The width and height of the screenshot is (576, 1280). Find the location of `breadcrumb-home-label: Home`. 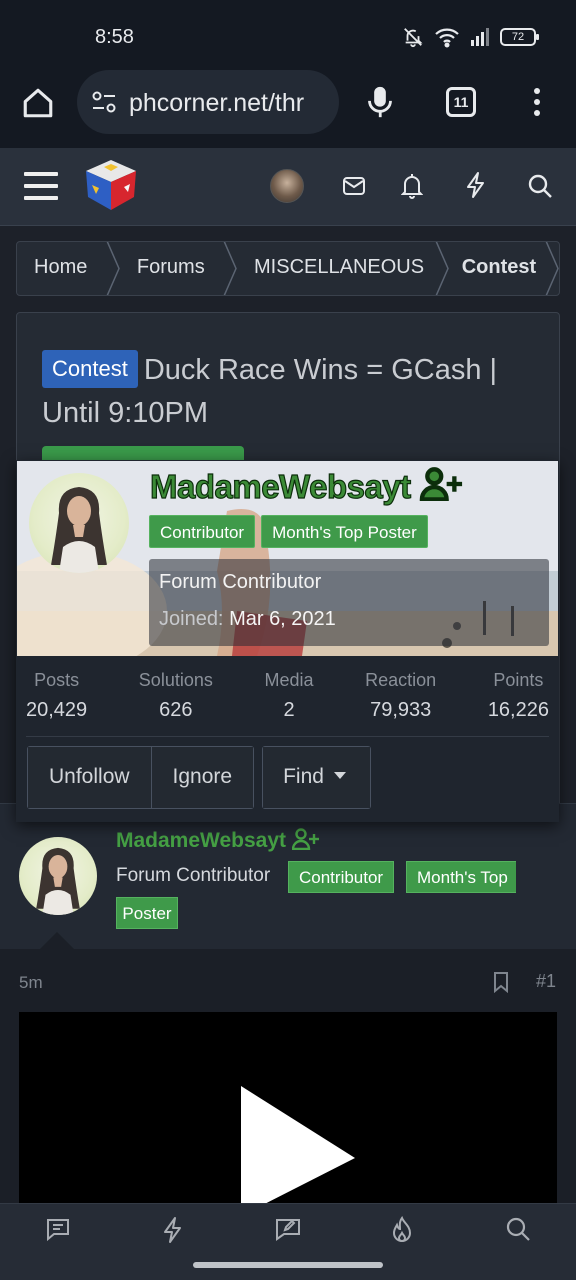

breadcrumb-home-label: Home is located at coordinates (61, 267).